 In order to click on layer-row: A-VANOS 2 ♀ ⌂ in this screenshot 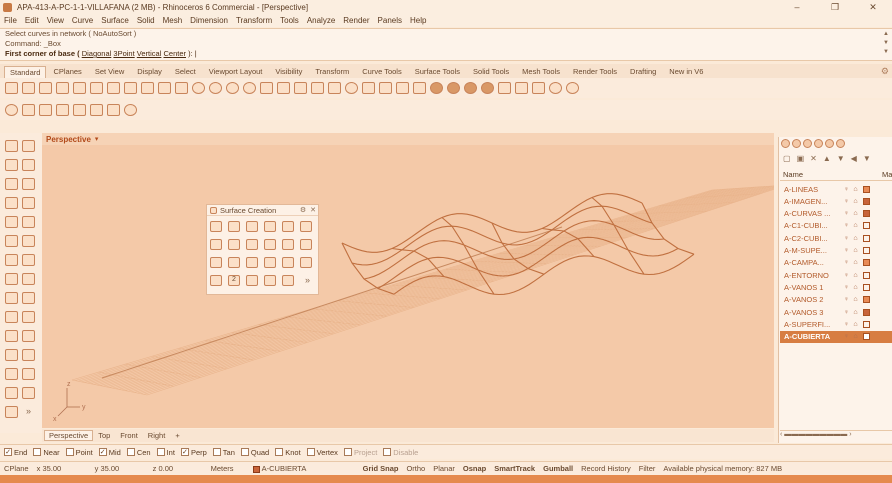, I will do `click(836, 300)`.